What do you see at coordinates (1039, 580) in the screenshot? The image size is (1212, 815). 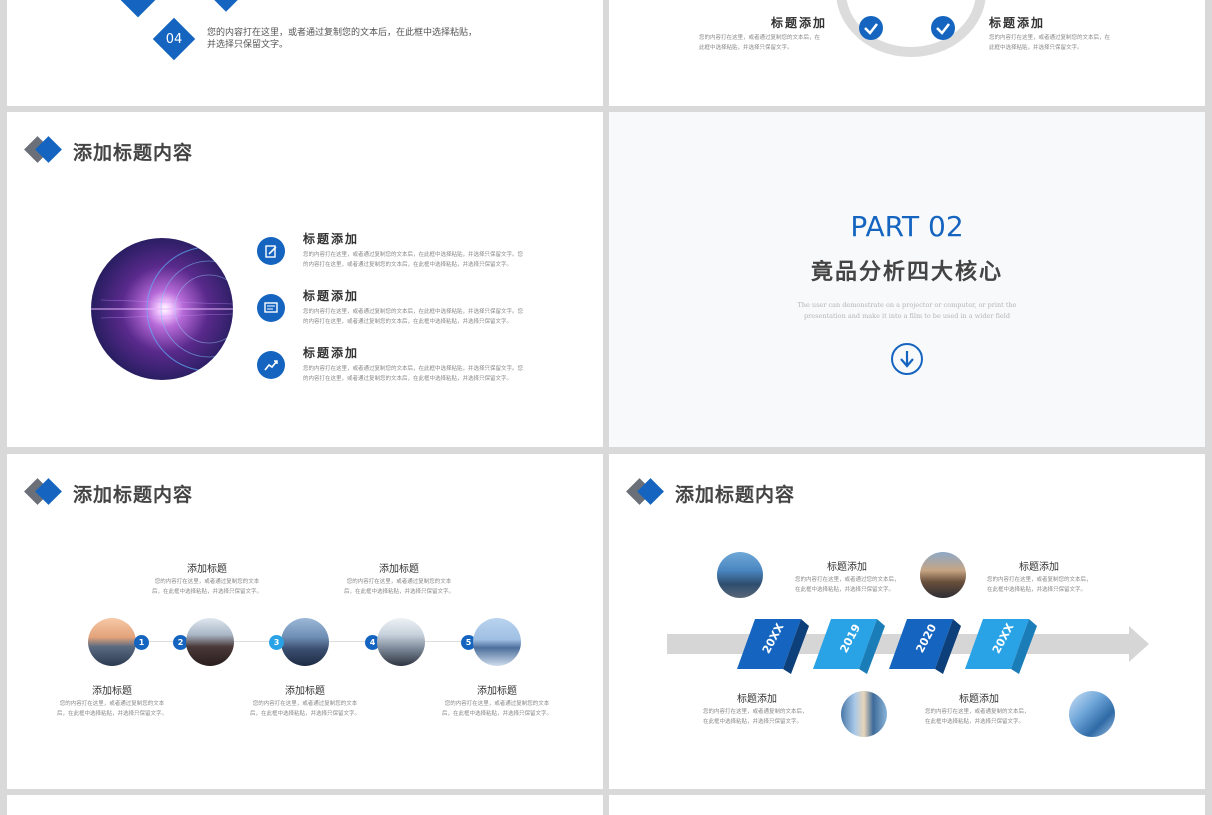 I see `desc-line: 您的内容打在这里，或者复制您的文本后，` at bounding box center [1039, 580].